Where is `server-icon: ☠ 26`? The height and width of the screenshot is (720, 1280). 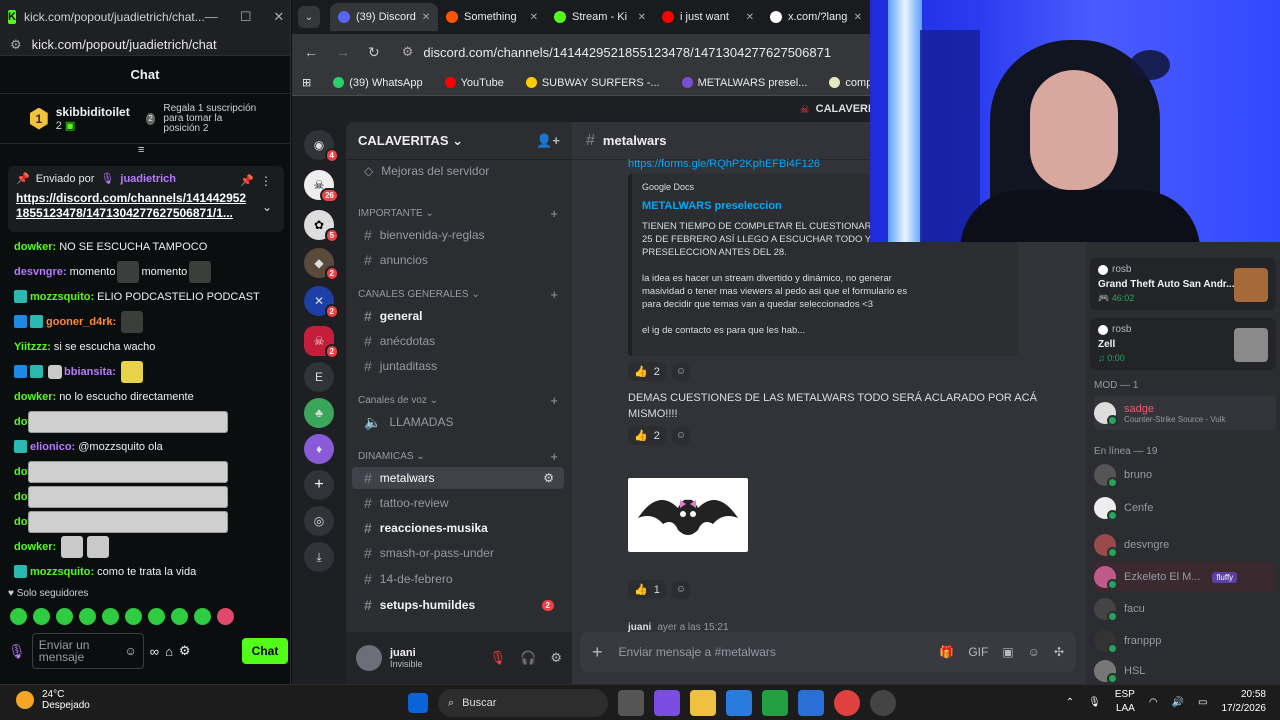 server-icon: ☠ 26 is located at coordinates (321, 186).